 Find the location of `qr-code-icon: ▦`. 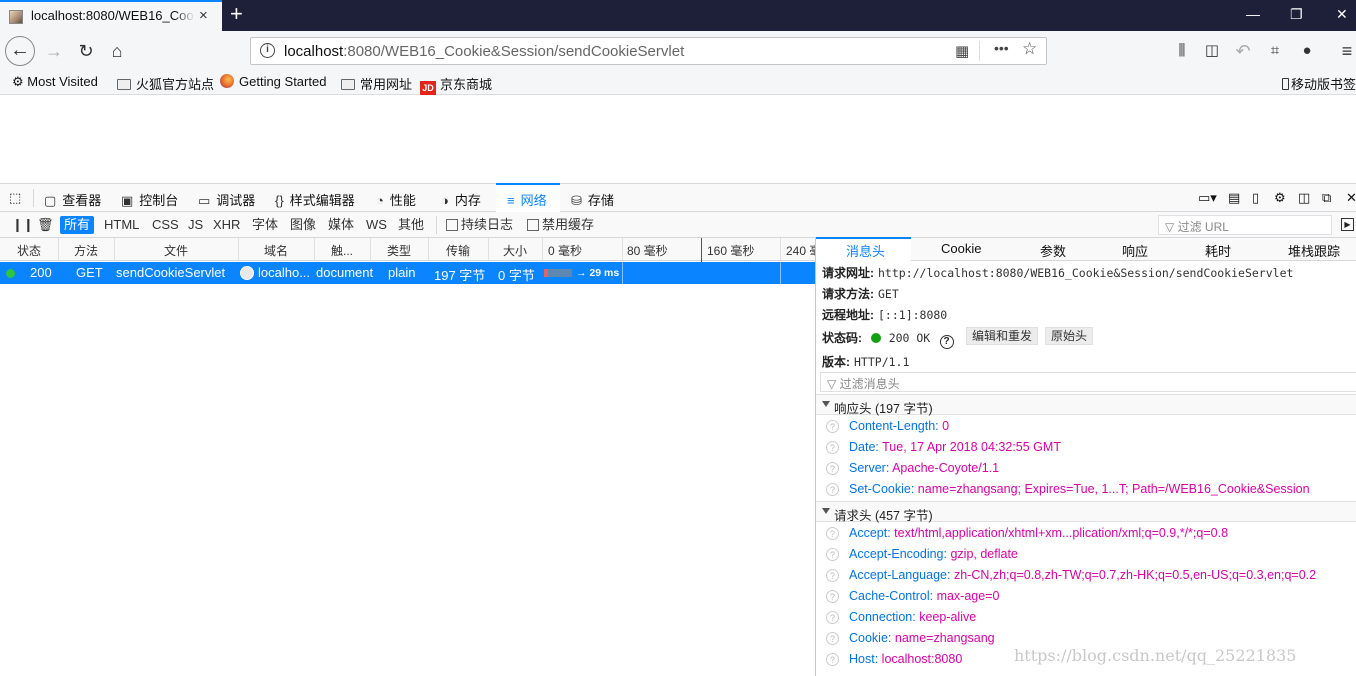

qr-code-icon: ▦ is located at coordinates (962, 51).